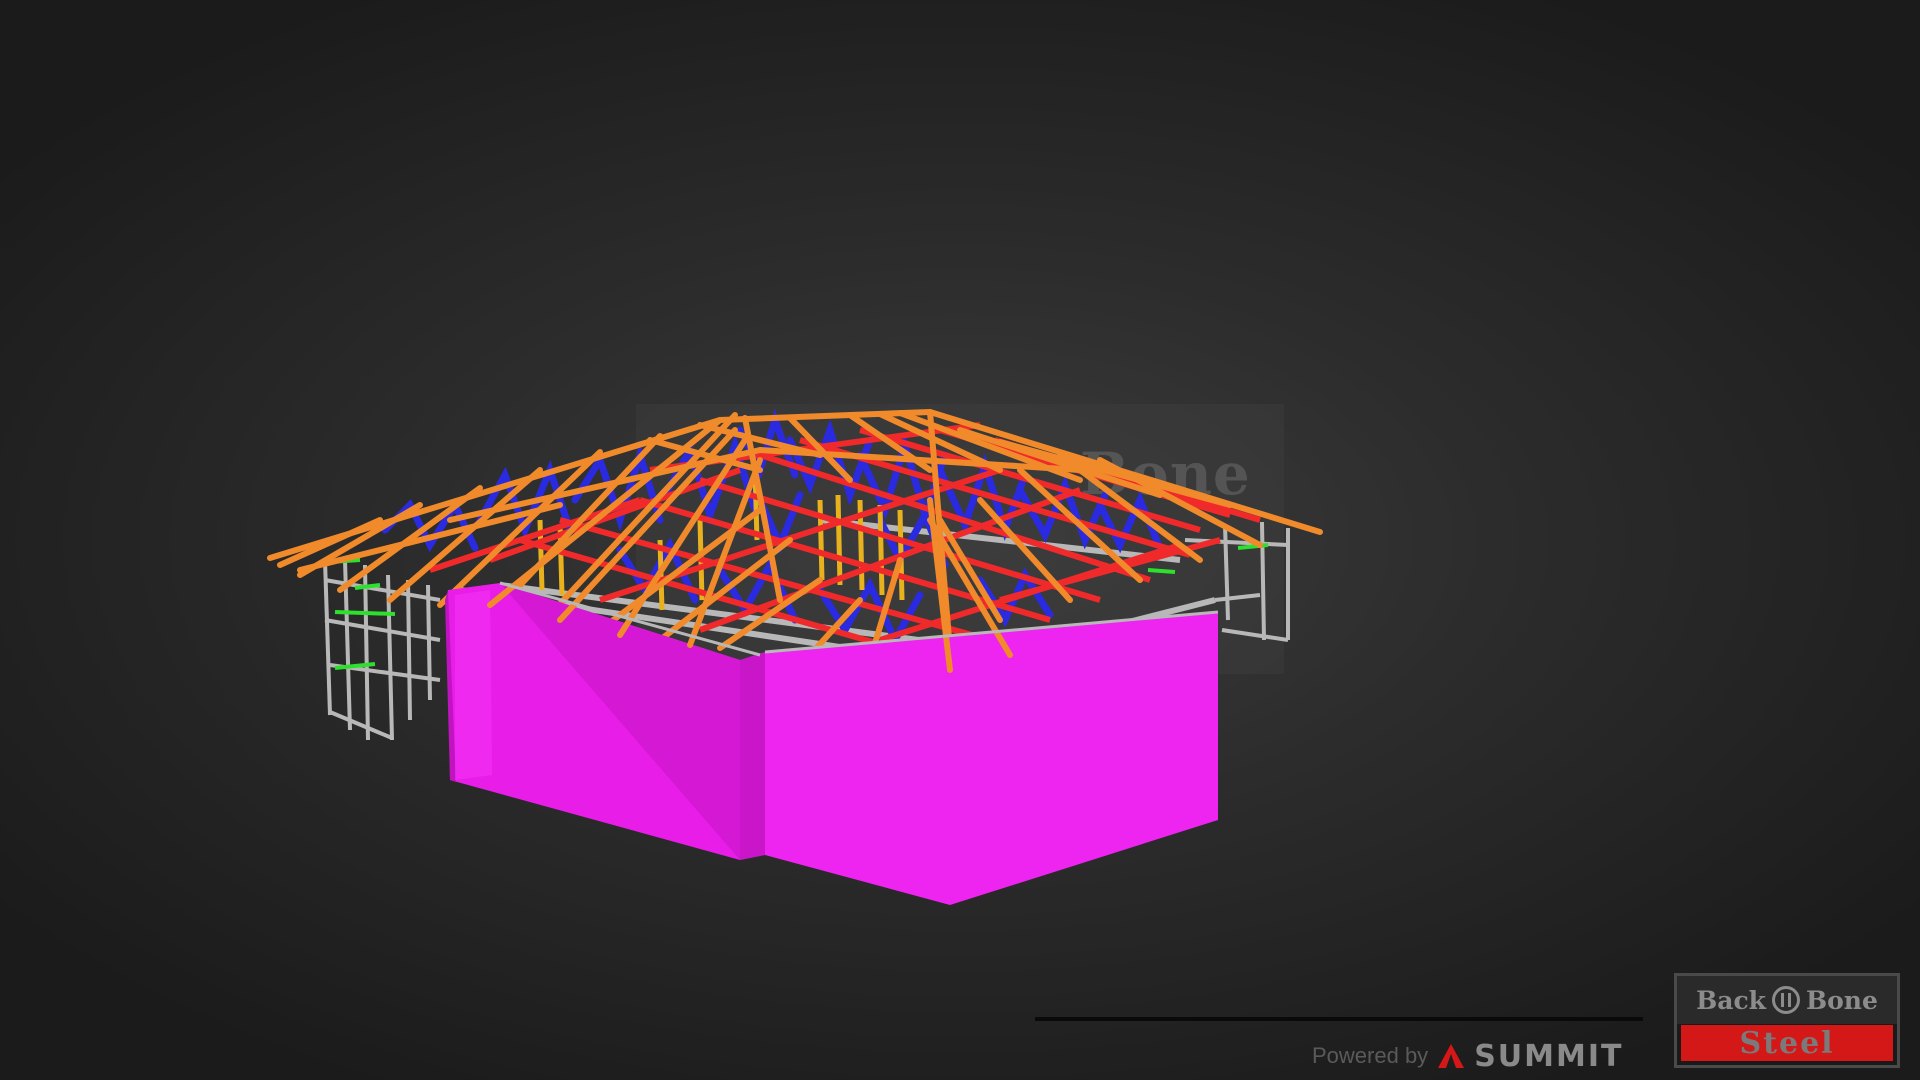 This screenshot has width=1920, height=1080. I want to click on logo-word-bone: Bone, so click(1841, 1000).